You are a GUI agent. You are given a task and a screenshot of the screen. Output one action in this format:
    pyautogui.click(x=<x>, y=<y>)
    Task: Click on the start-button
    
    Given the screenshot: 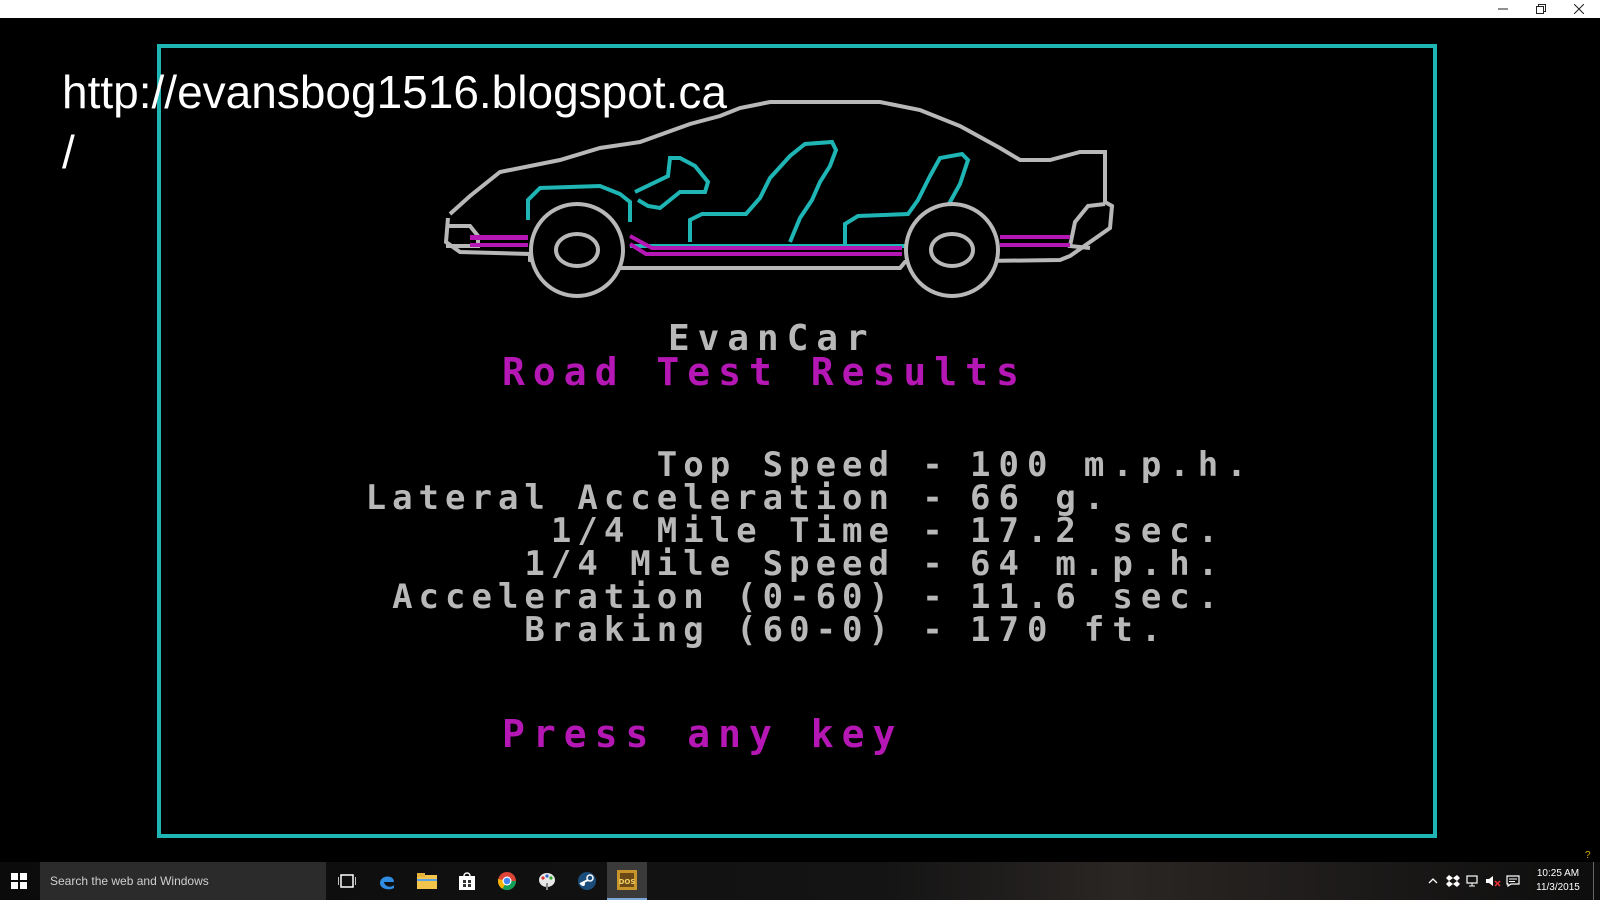 What is the action you would take?
    pyautogui.click(x=19, y=881)
    